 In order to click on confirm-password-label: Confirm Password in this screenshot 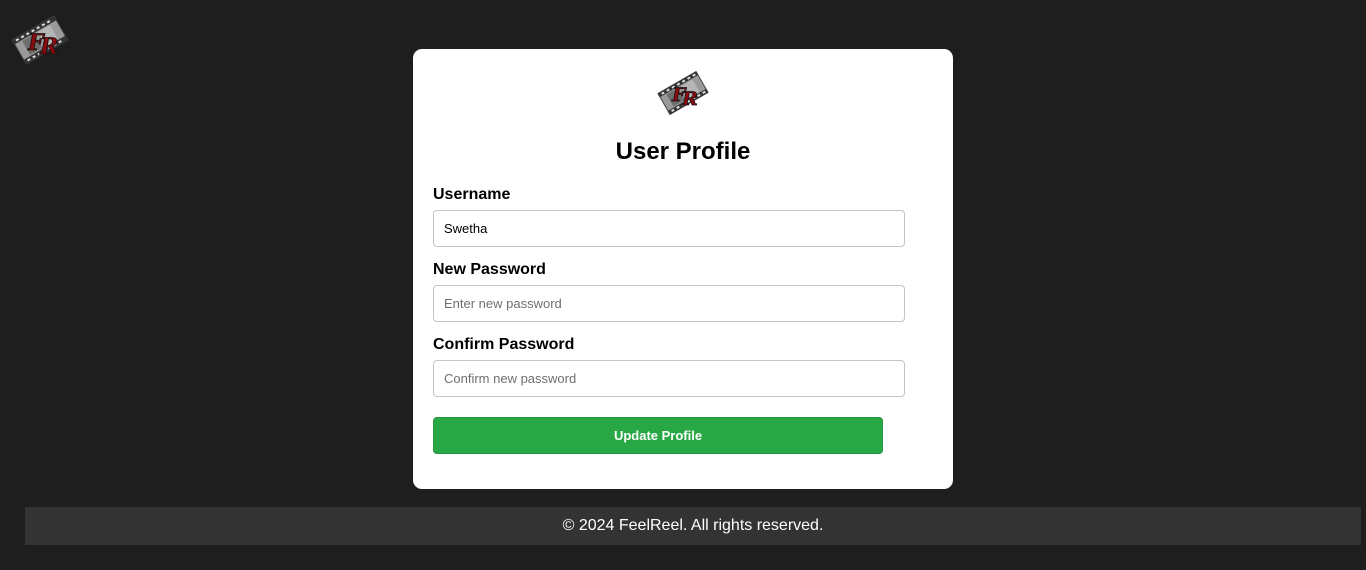, I will do `click(504, 344)`.